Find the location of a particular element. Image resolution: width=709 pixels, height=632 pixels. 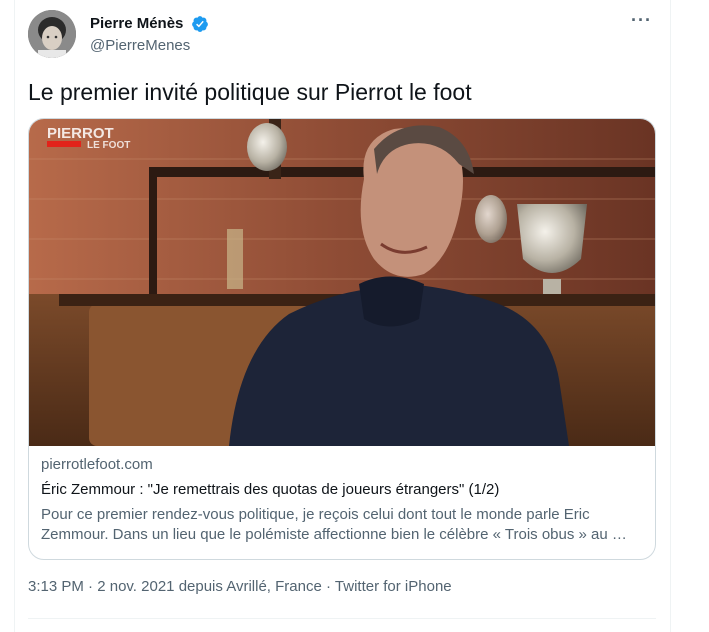

more-options-button: ··· is located at coordinates (641, 20).